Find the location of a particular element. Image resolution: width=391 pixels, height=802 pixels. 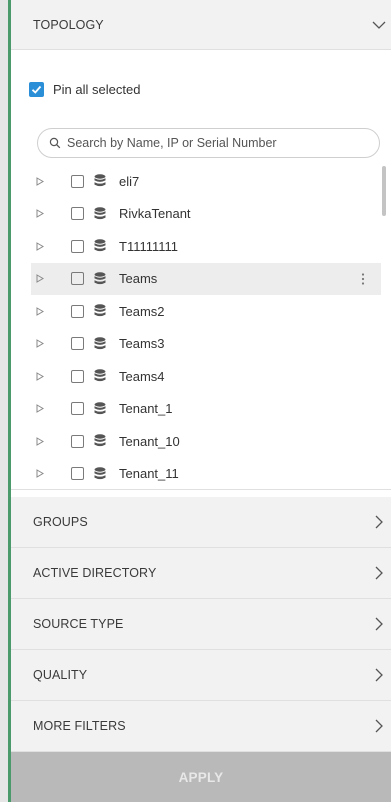

pin-all-label: Pin all selected is located at coordinates (97, 89).